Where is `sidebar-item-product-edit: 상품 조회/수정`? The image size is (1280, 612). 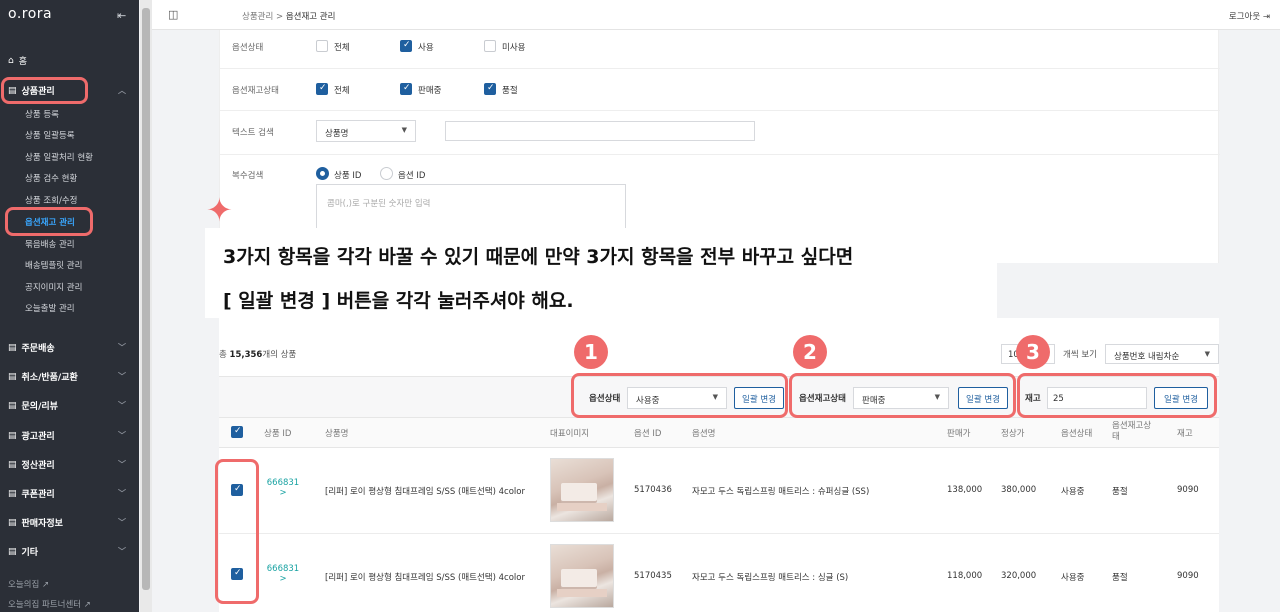
sidebar-item-product-edit: 상품 조회/수정 is located at coordinates (51, 200).